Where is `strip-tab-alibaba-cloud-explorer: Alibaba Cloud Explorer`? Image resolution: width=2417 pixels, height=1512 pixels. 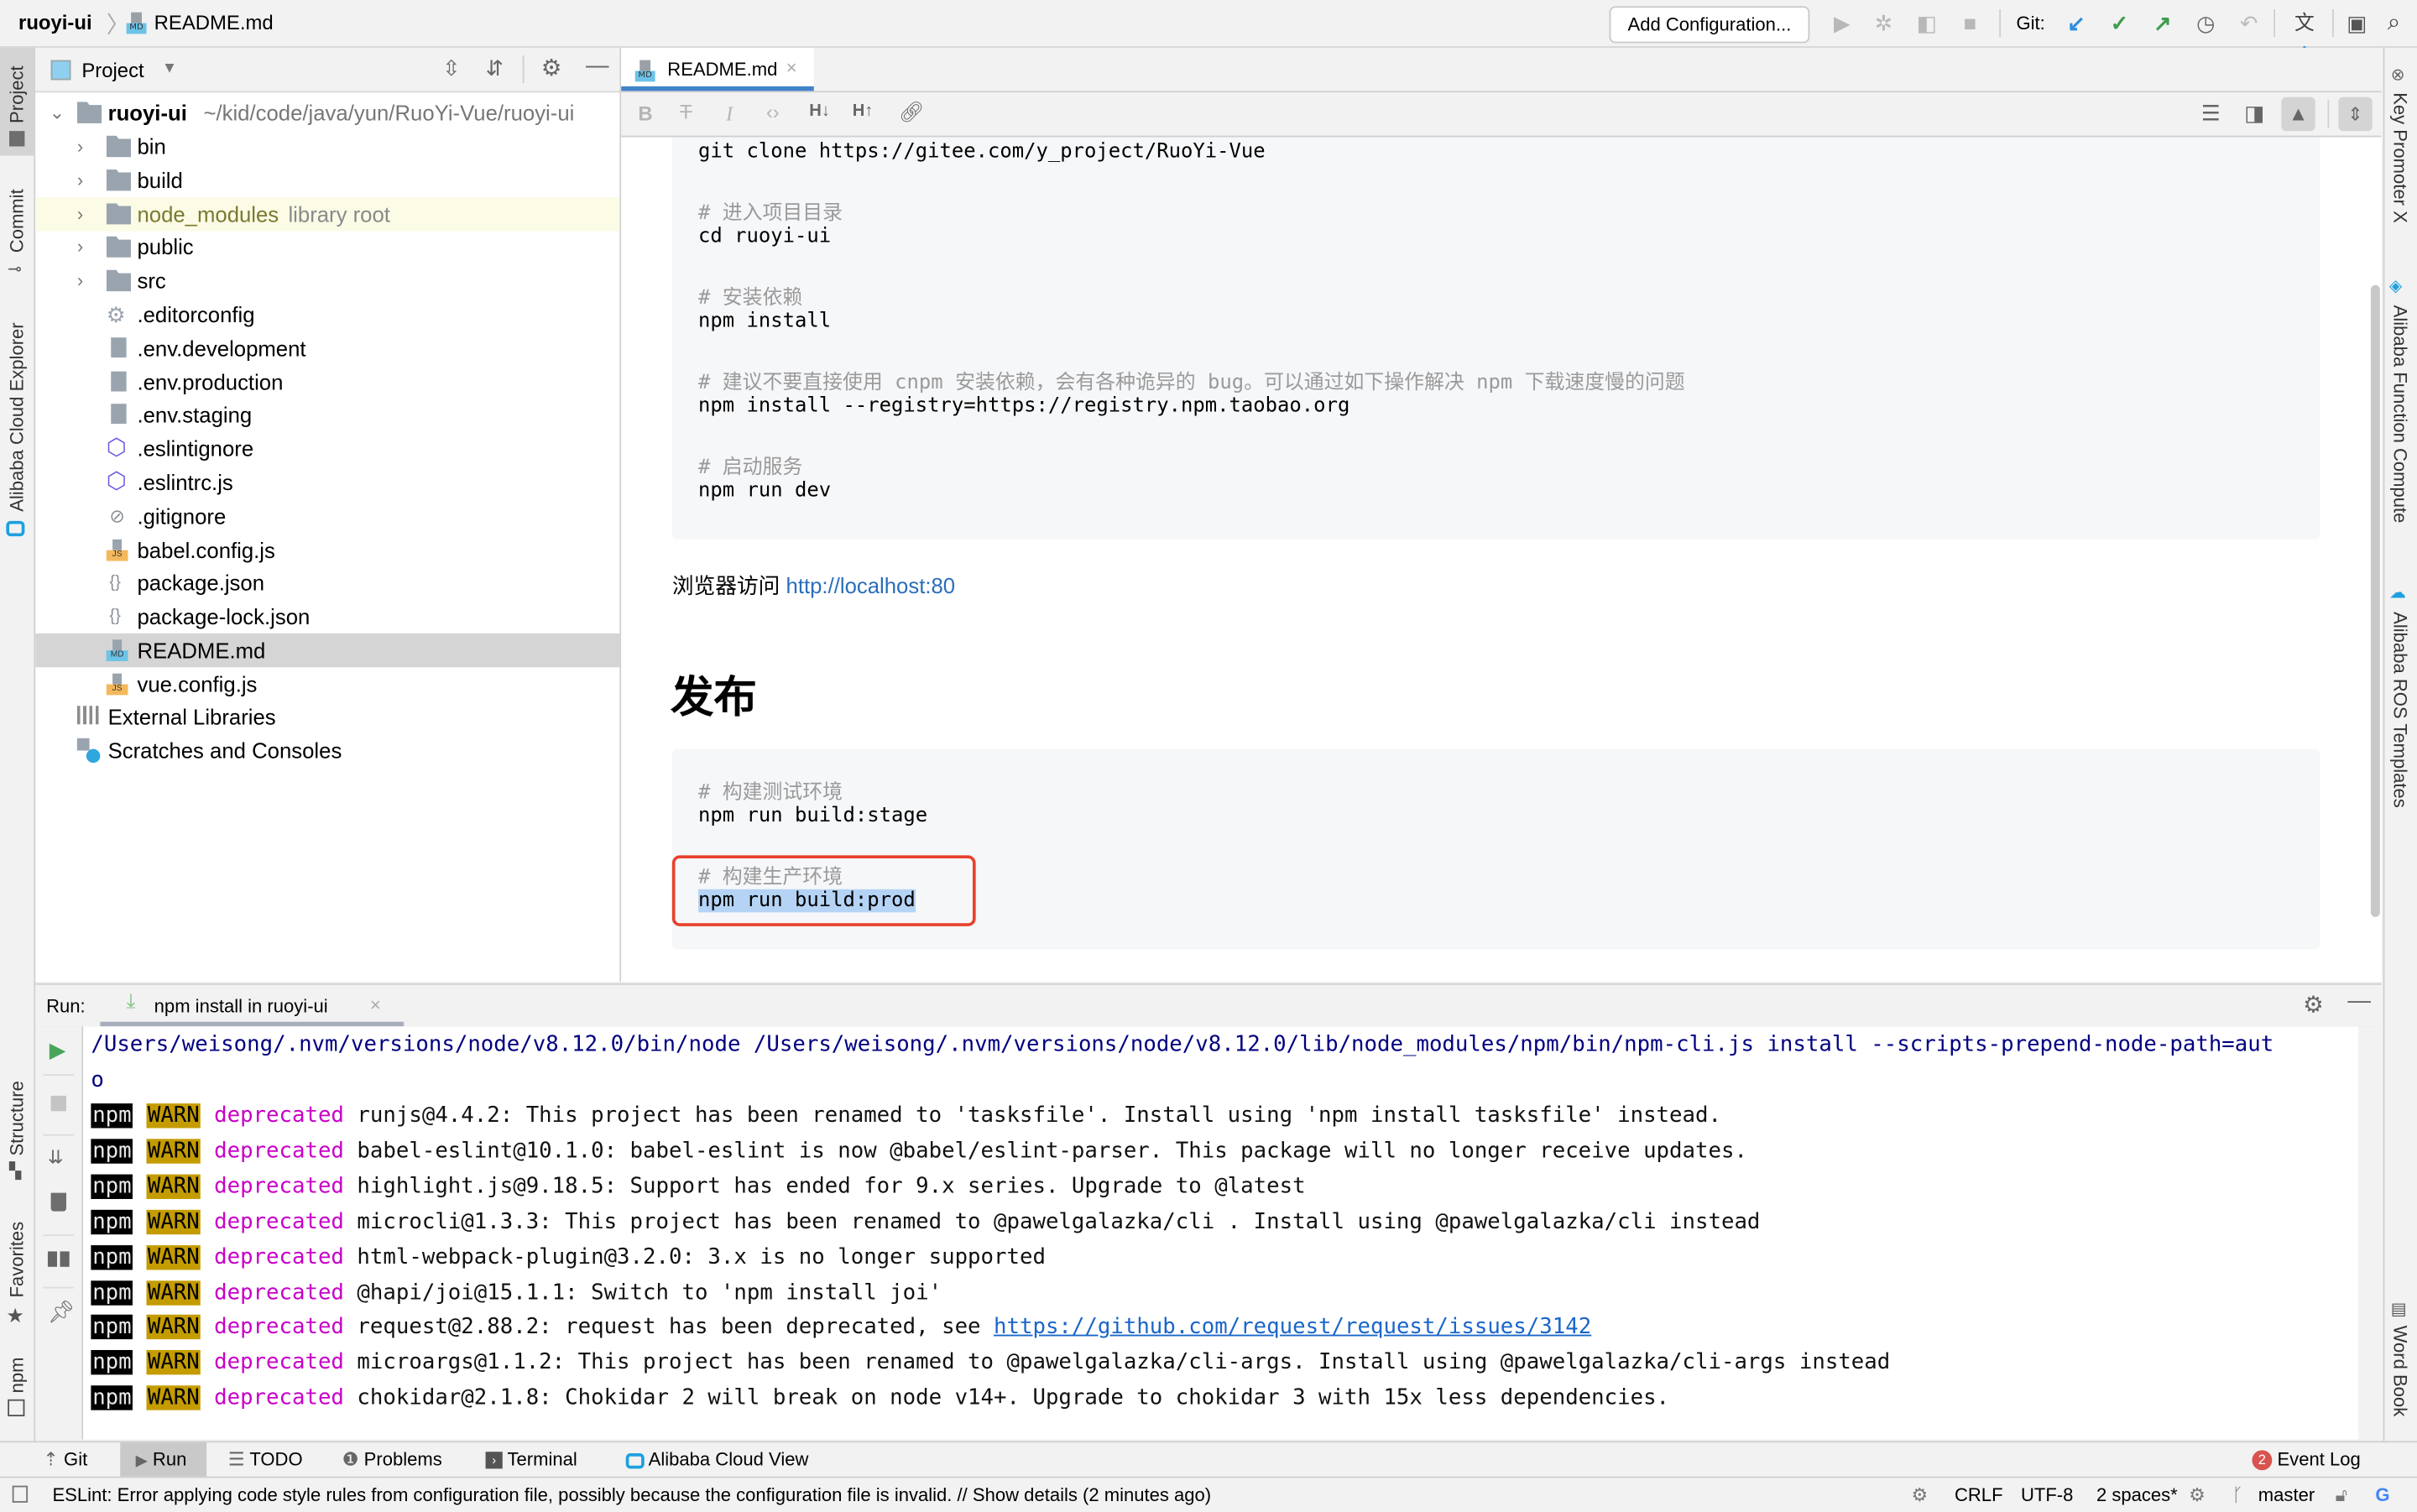
strip-tab-alibaba-cloud-explorer: Alibaba Cloud Explorer is located at coordinates (17, 417).